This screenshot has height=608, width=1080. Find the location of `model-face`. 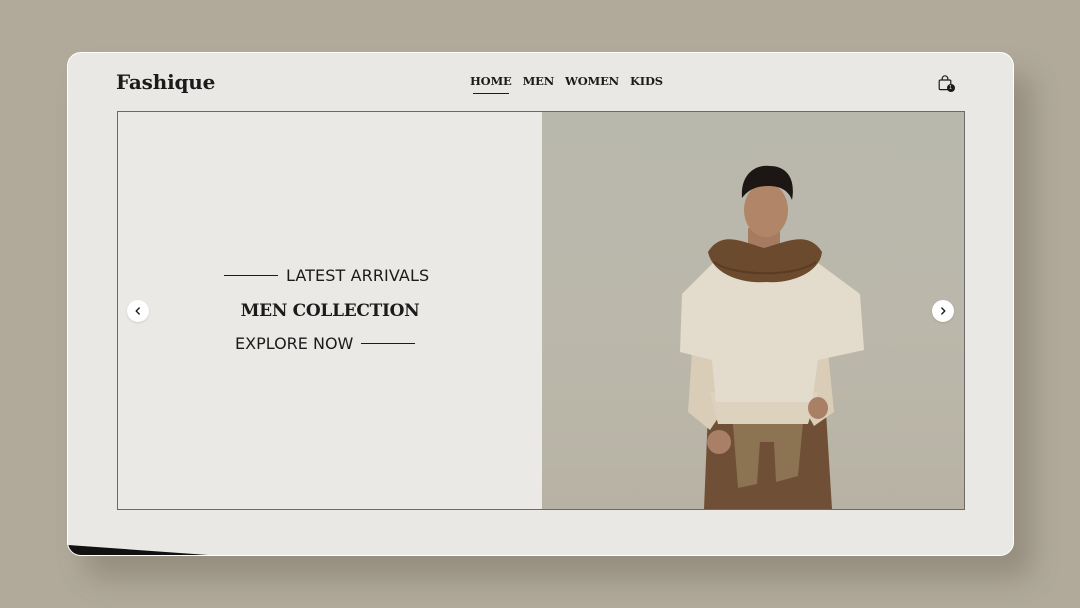

model-face is located at coordinates (766, 210).